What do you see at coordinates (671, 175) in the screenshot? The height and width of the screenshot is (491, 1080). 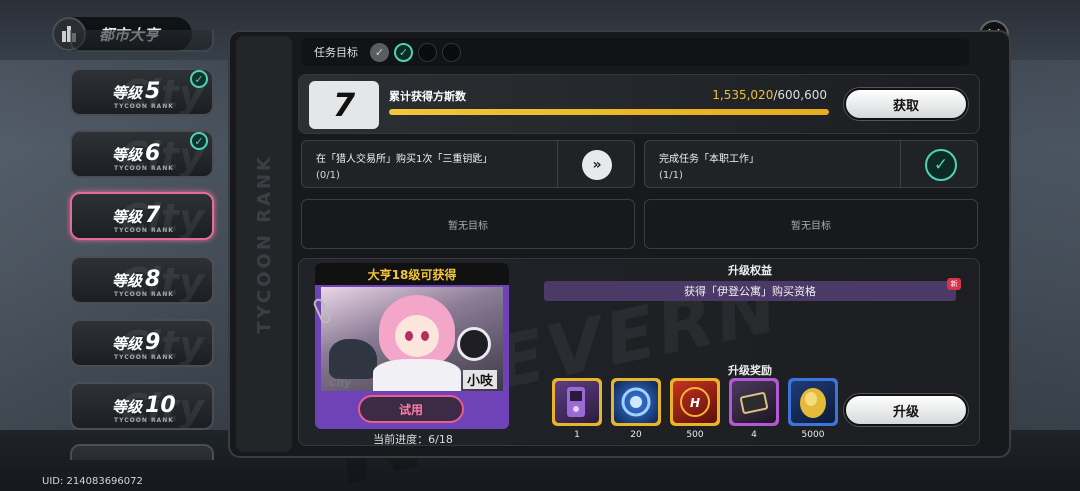 I see `task-progress: (1/1)` at bounding box center [671, 175].